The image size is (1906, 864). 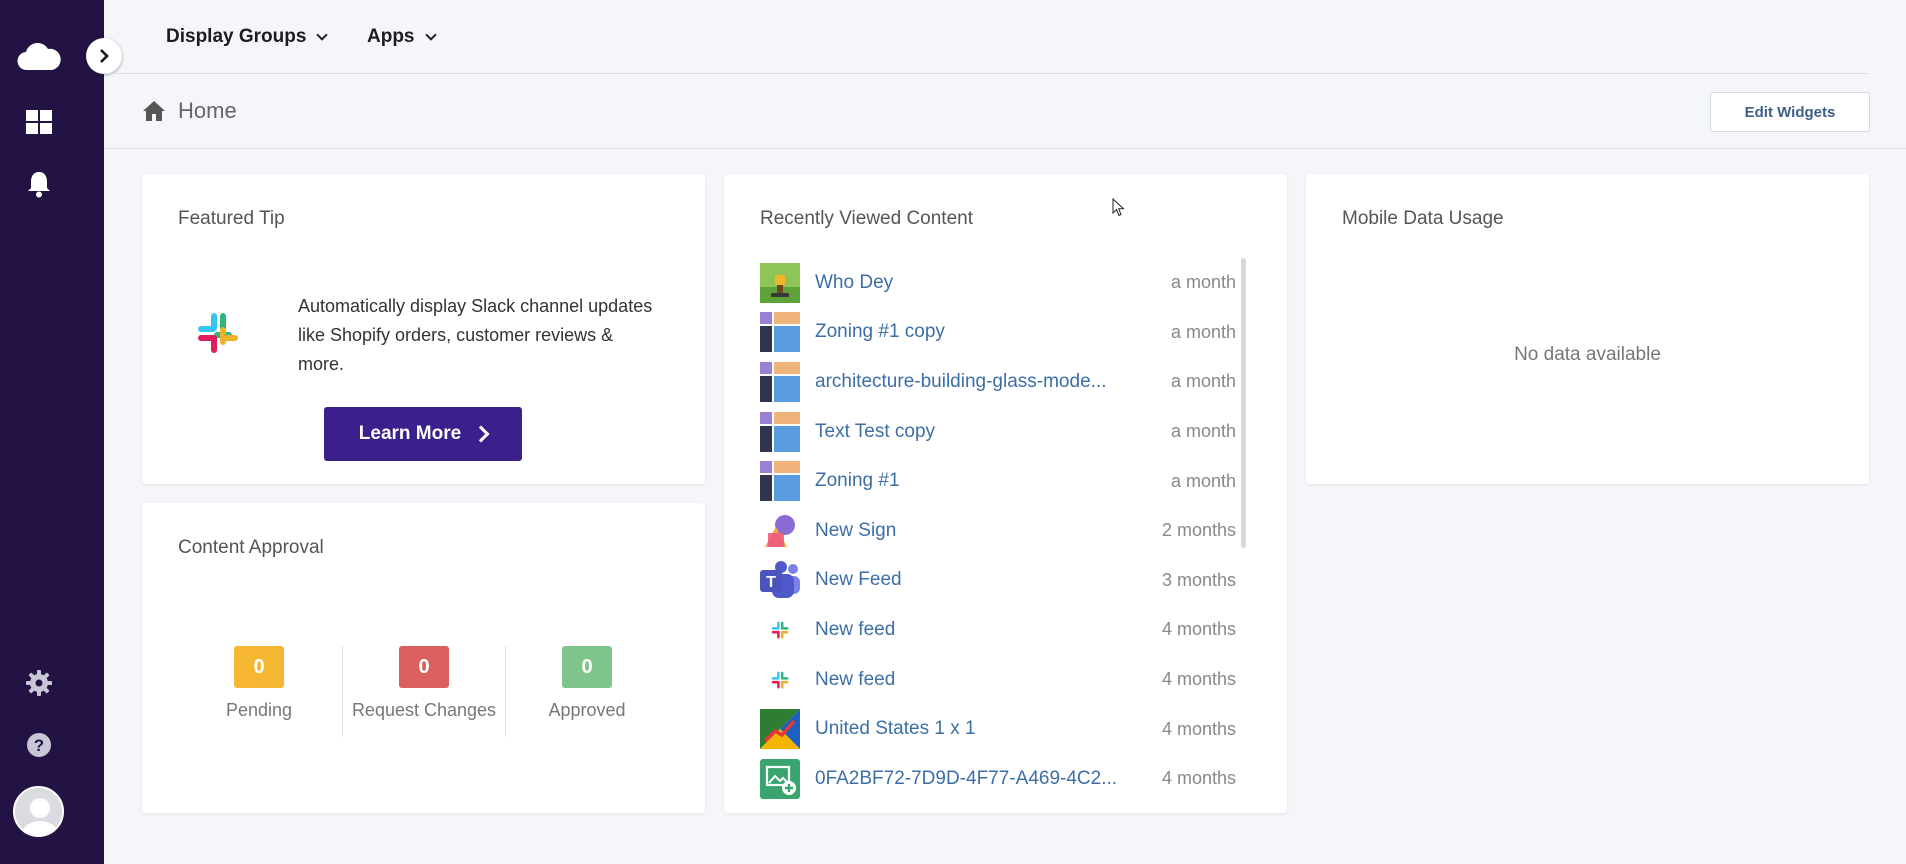 What do you see at coordinates (52, 432) in the screenshot?
I see `sidebar: ?` at bounding box center [52, 432].